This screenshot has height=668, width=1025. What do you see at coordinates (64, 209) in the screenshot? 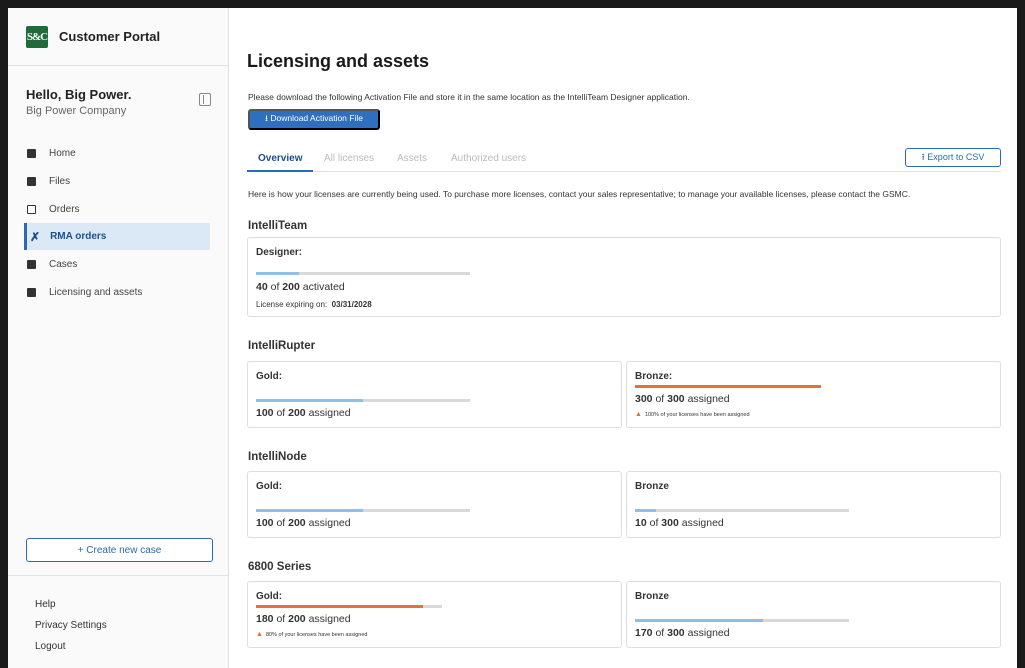
I see `sidebar-item-label: Orders` at bounding box center [64, 209].